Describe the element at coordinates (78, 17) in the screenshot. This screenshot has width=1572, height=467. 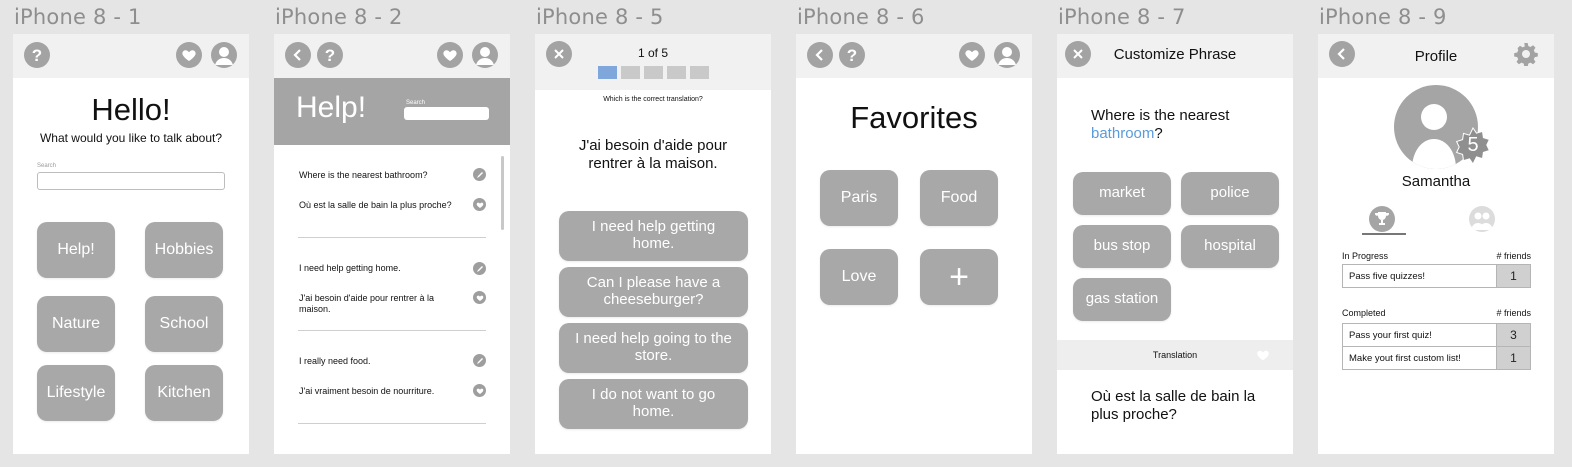
I see `frame-label-1: iPhone 8 - 1` at that location.